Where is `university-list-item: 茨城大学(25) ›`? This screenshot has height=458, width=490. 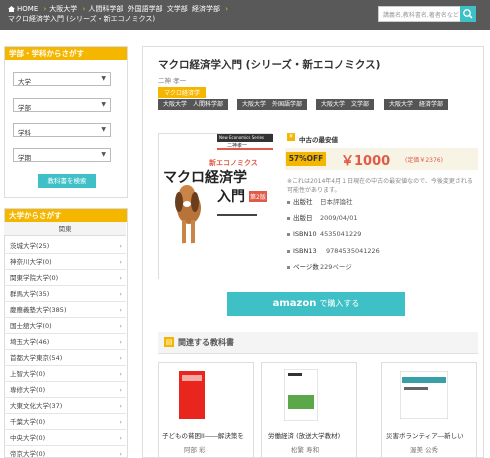
university-list-item: 茨城大学(25) › is located at coordinates (65, 246).